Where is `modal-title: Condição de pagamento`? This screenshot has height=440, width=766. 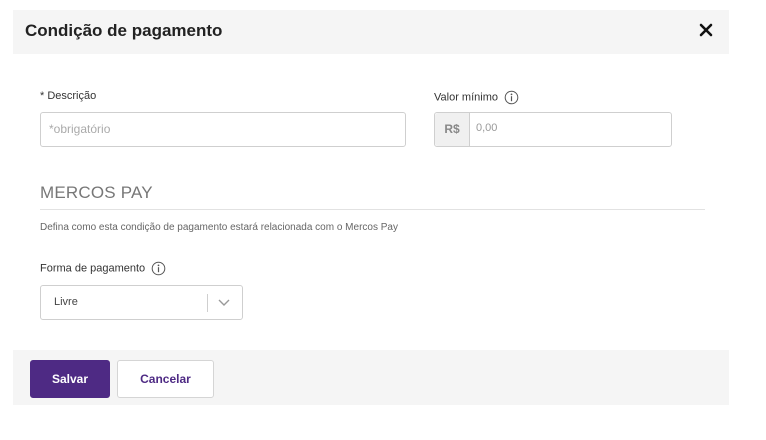 modal-title: Condição de pagamento is located at coordinates (124, 30).